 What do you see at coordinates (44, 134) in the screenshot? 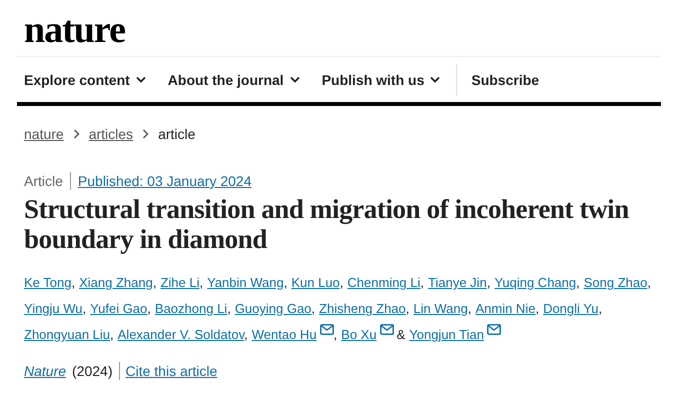
I see `breadcrumb-link: nature` at bounding box center [44, 134].